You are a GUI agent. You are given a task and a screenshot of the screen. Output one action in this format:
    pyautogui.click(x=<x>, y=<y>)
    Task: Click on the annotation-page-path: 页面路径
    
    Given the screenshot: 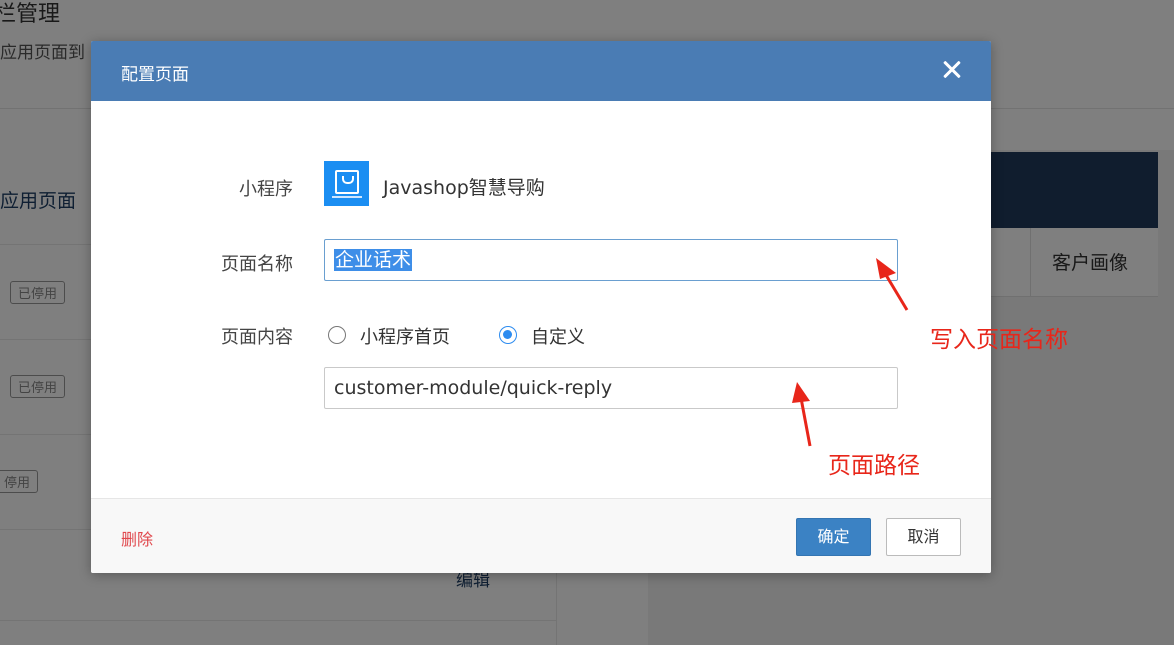 What is the action you would take?
    pyautogui.click(x=874, y=466)
    